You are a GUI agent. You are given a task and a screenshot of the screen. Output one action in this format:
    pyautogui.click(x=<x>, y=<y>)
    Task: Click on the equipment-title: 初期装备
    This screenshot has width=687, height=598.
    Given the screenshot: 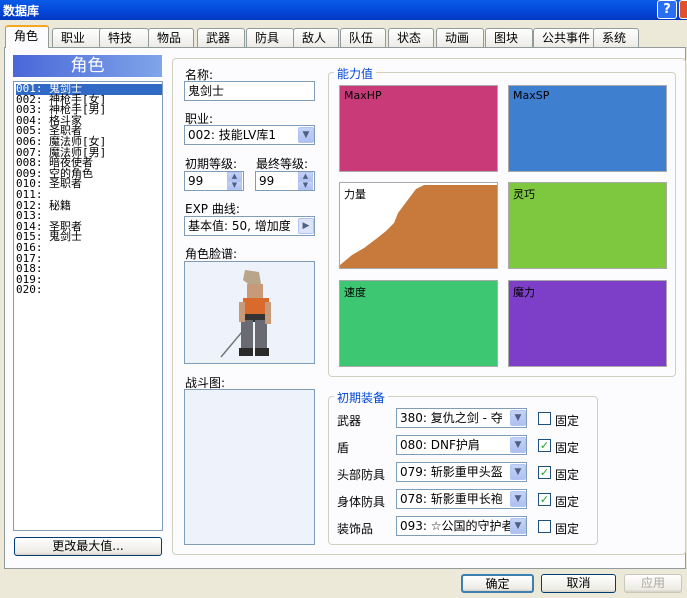 What is the action you would take?
    pyautogui.click(x=361, y=397)
    